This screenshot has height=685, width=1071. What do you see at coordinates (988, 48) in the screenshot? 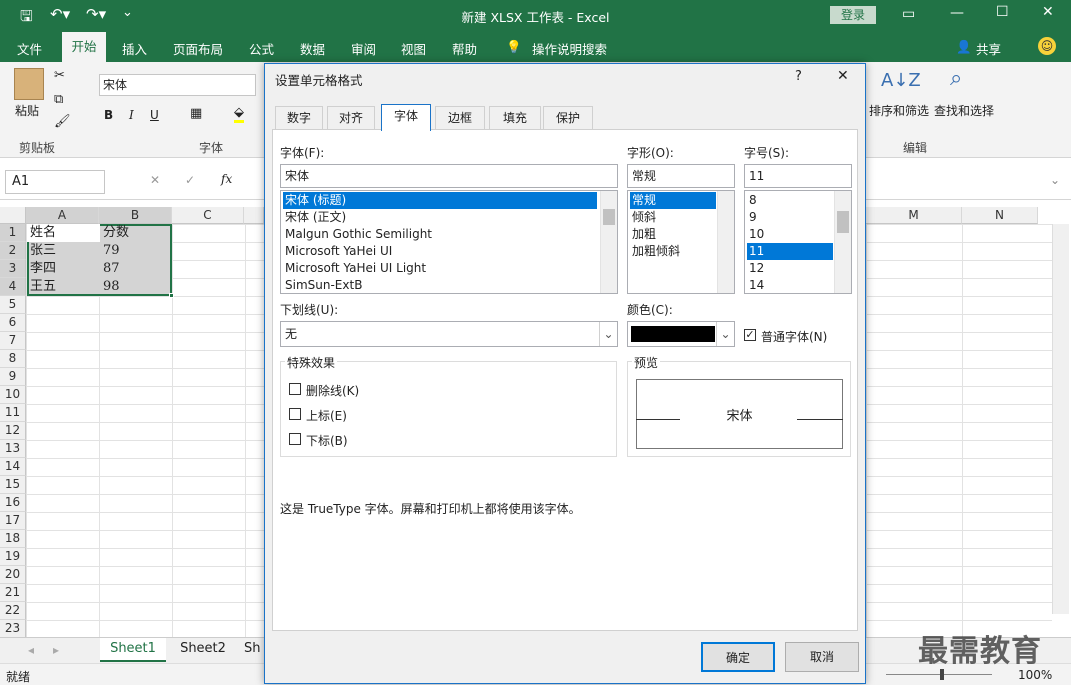
I see `share-button: 共享` at bounding box center [988, 48].